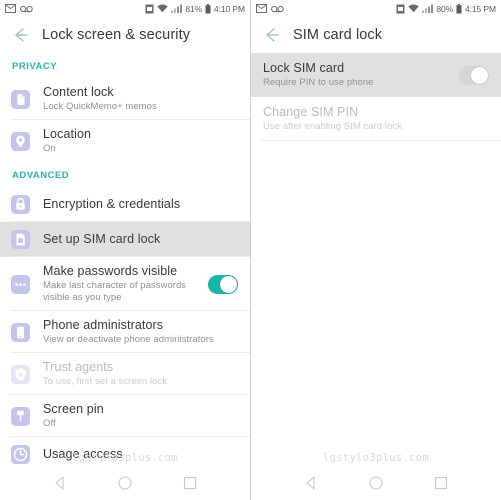  I want to click on make-passwords-visible-toggle, so click(223, 284).